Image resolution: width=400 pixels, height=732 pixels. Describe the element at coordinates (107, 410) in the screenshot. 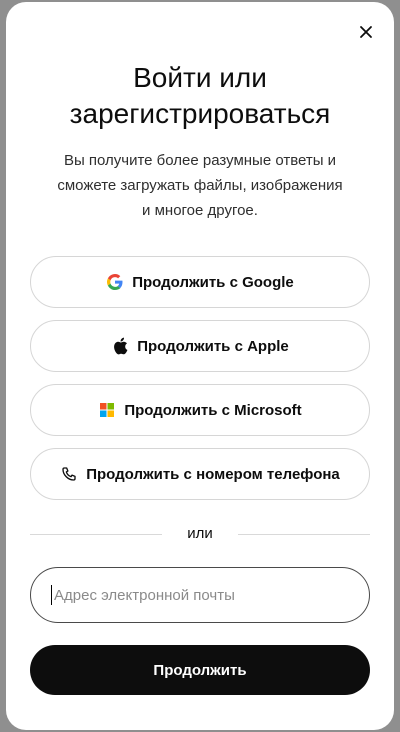

I see `microsoft-icon` at that location.